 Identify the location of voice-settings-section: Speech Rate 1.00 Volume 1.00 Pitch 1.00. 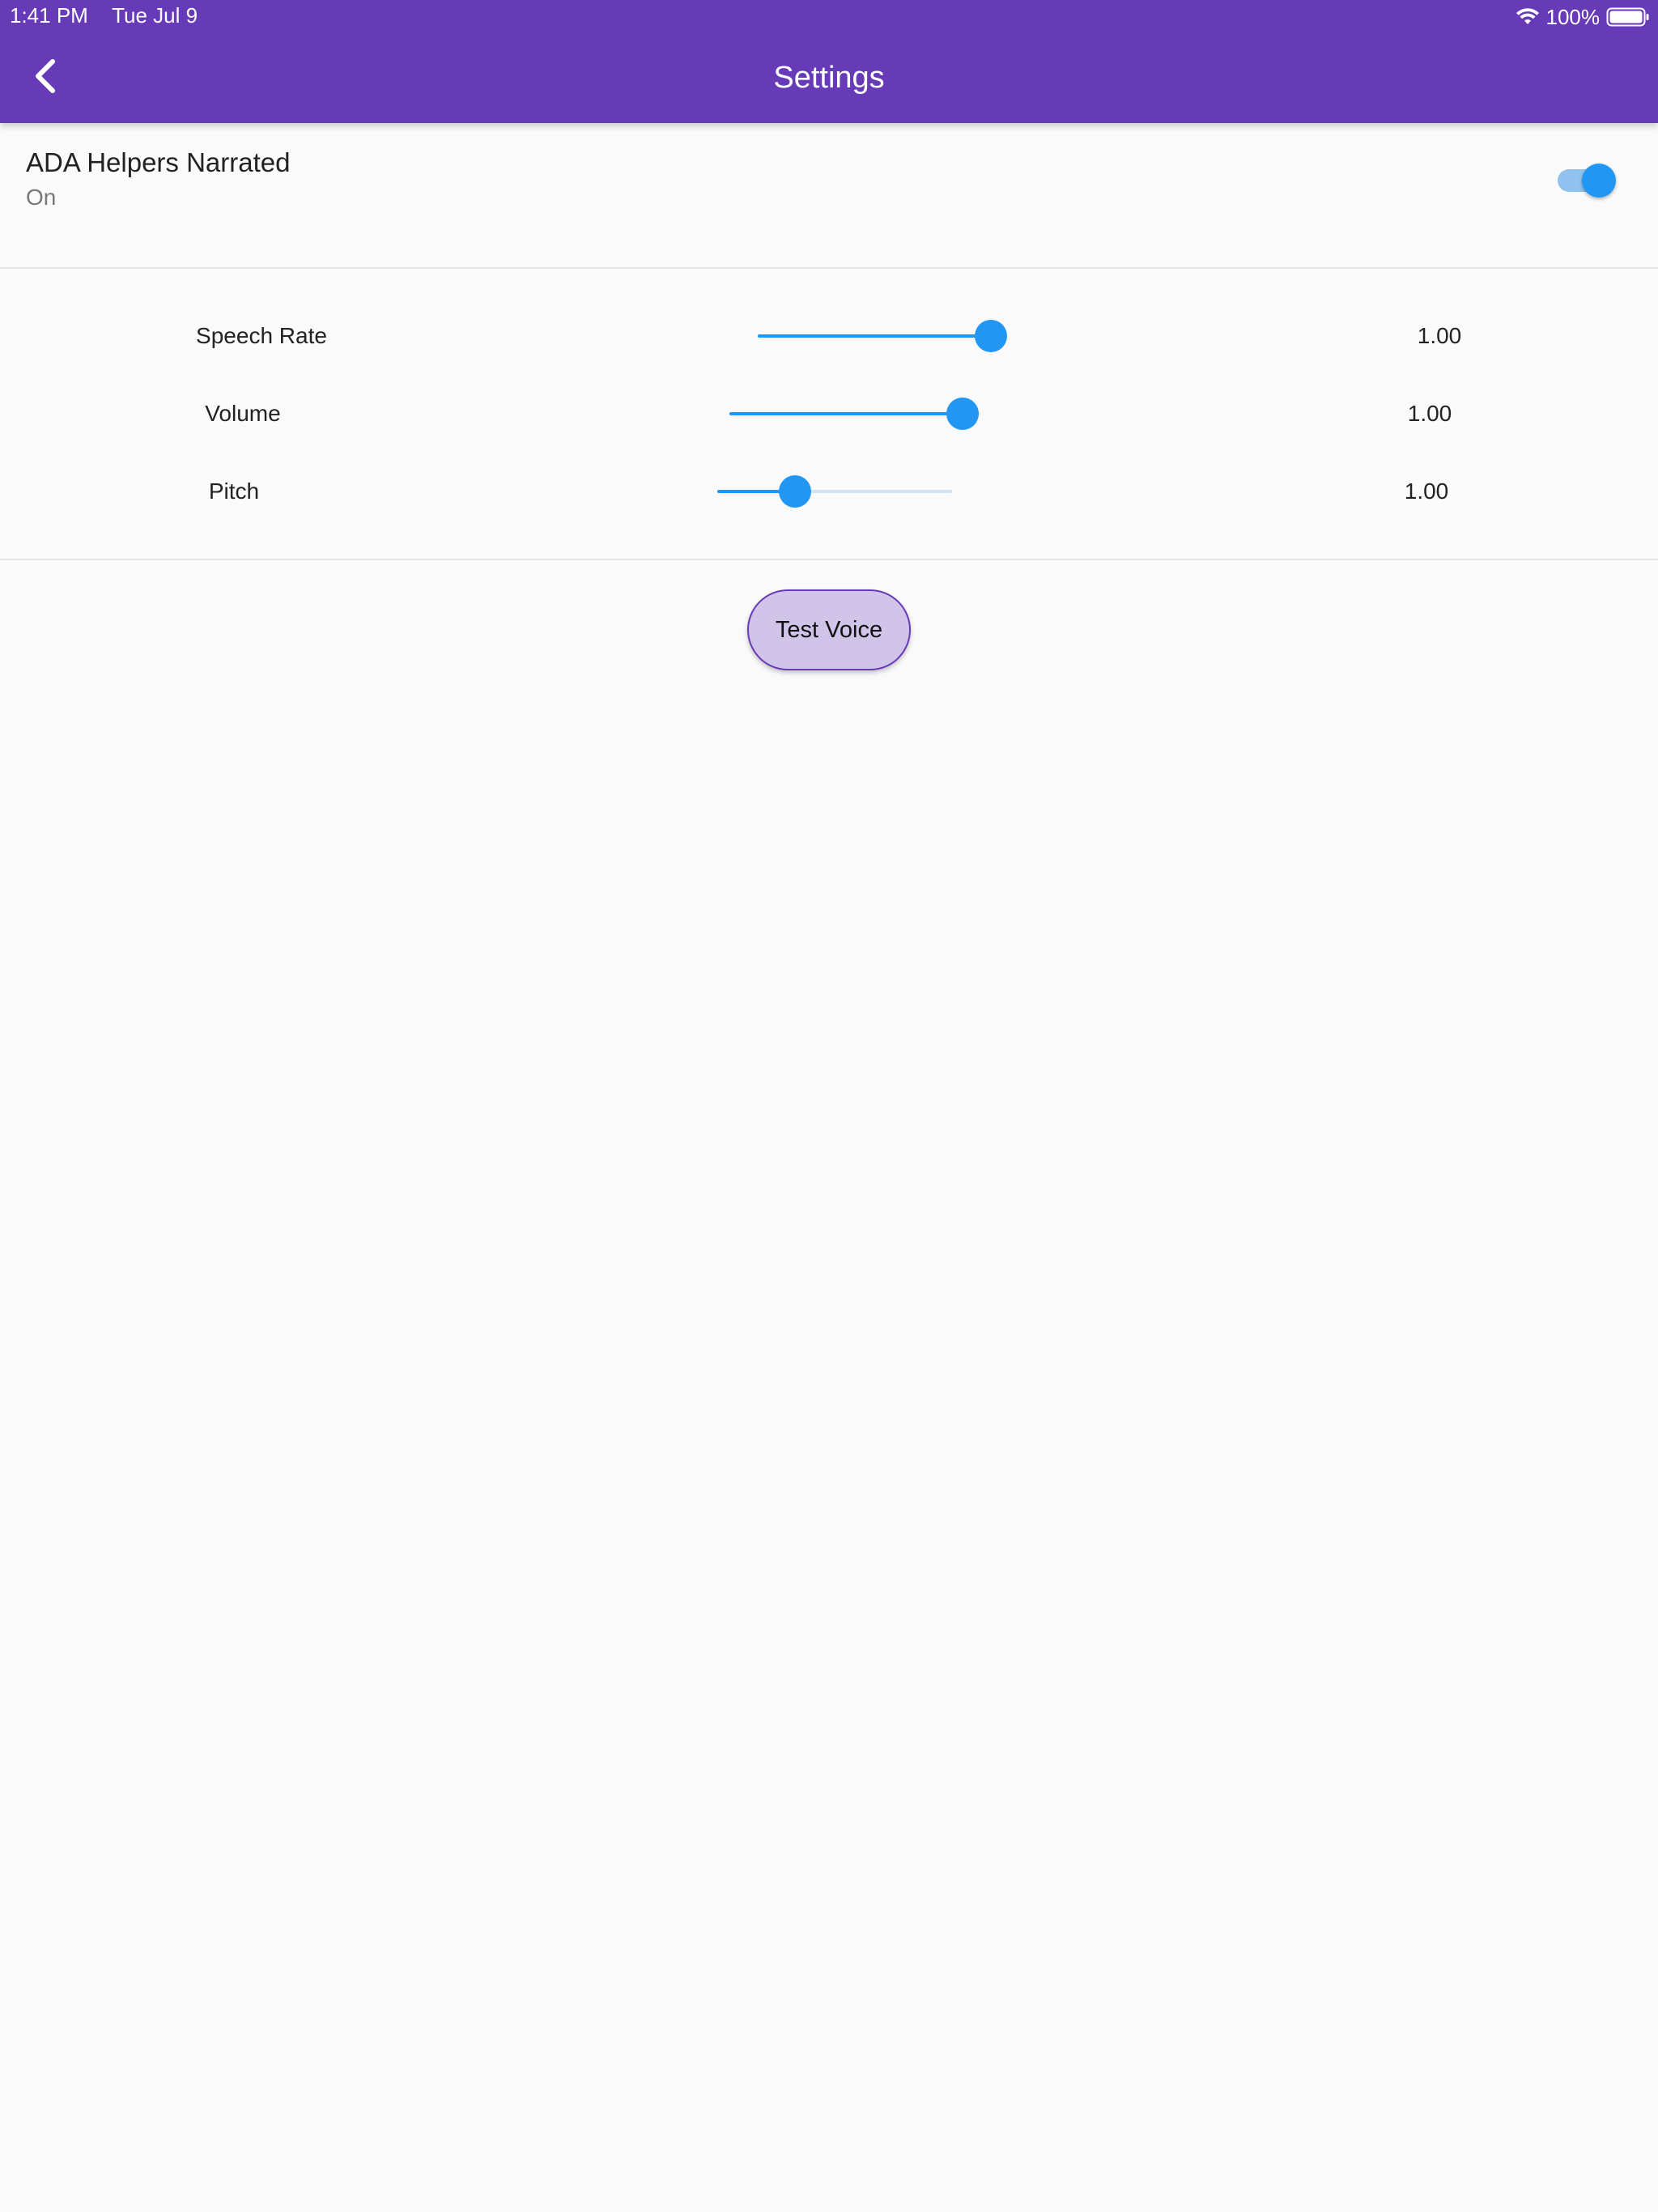
(829, 414).